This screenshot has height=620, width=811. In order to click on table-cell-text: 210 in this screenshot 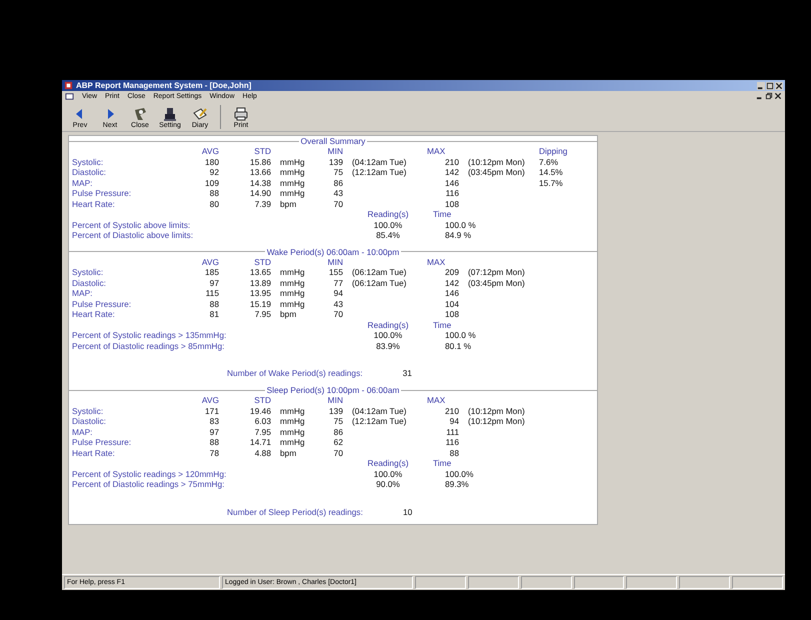, I will do `click(451, 411)`.